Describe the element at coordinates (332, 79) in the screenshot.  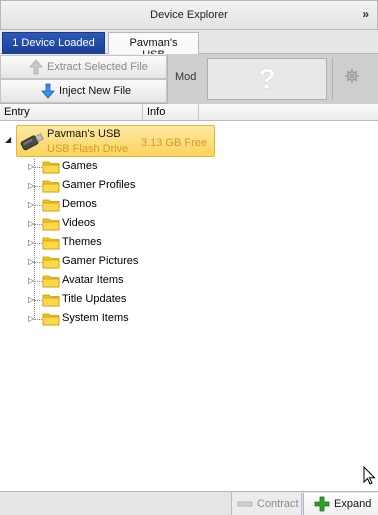
I see `divider` at that location.